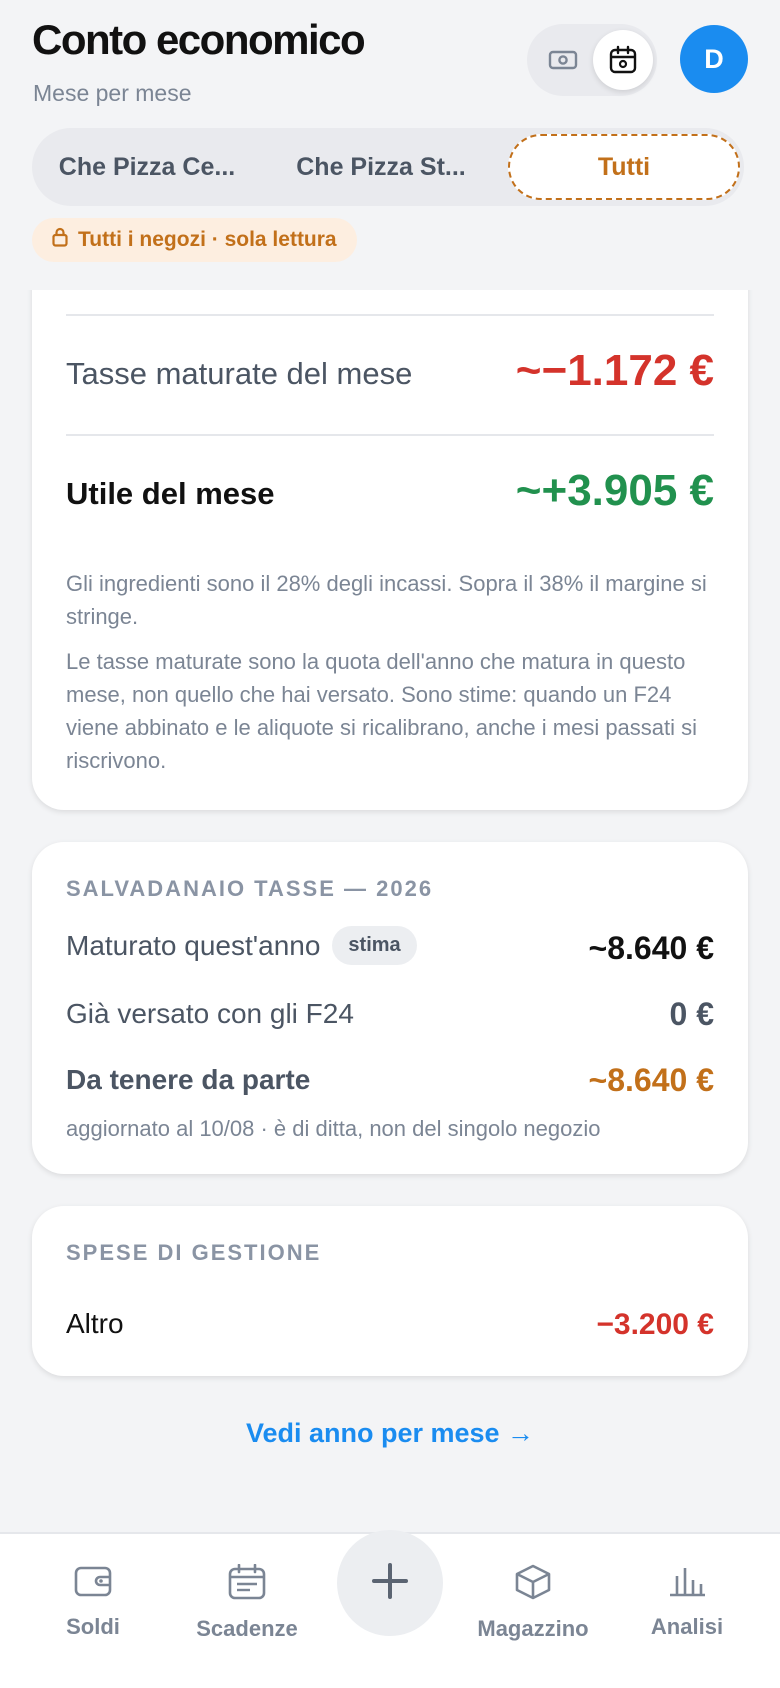 The image size is (780, 1688). What do you see at coordinates (93, 1626) in the screenshot?
I see `nav-label: Soldi` at bounding box center [93, 1626].